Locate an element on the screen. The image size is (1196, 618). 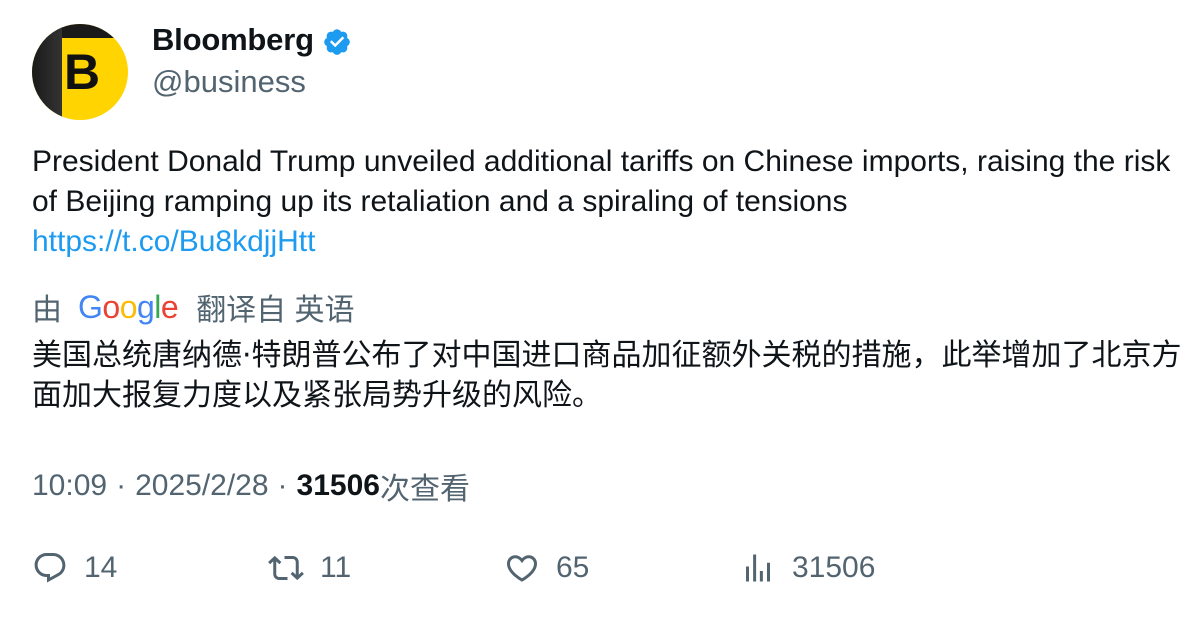
translation-attribution: 由 Google 翻译自 英语 is located at coordinates (193, 307).